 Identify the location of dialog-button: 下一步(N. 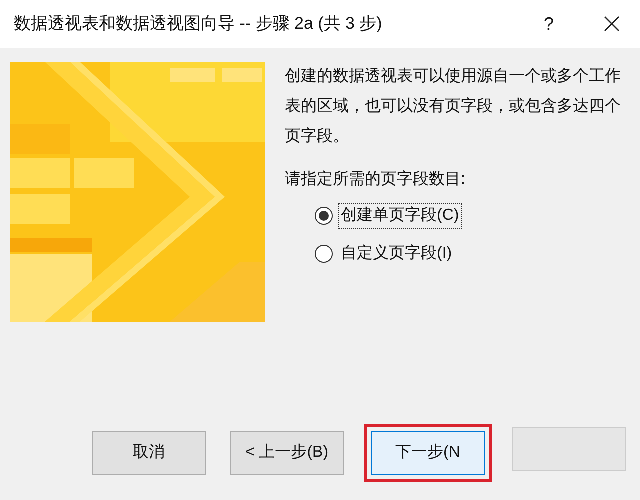
(428, 452).